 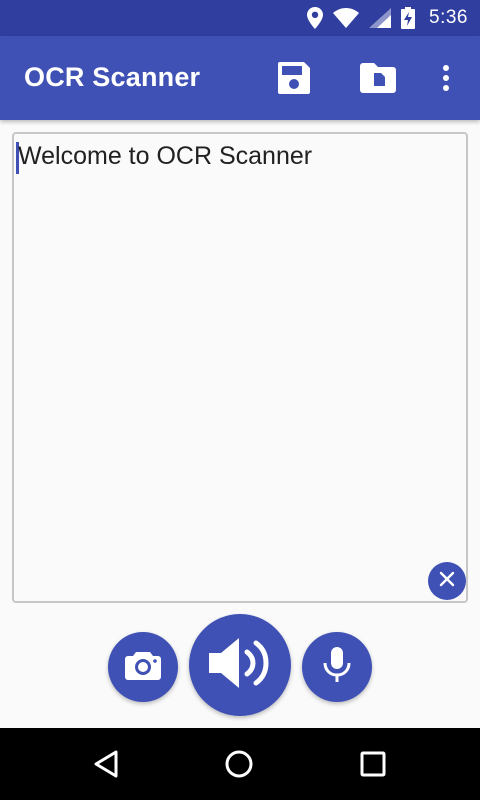 I want to click on more-vert-icon, so click(x=446, y=80).